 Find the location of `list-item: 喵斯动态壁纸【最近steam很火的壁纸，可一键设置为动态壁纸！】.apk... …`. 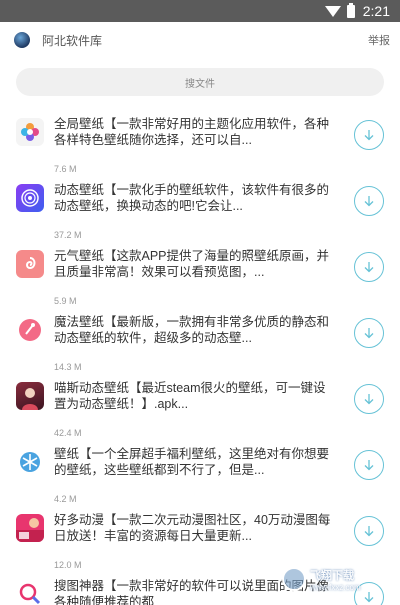

list-item: 喵斯动态壁纸【最近steam很火的壁纸，可一键设置为动态壁纸！】.apk... … is located at coordinates (200, 403).